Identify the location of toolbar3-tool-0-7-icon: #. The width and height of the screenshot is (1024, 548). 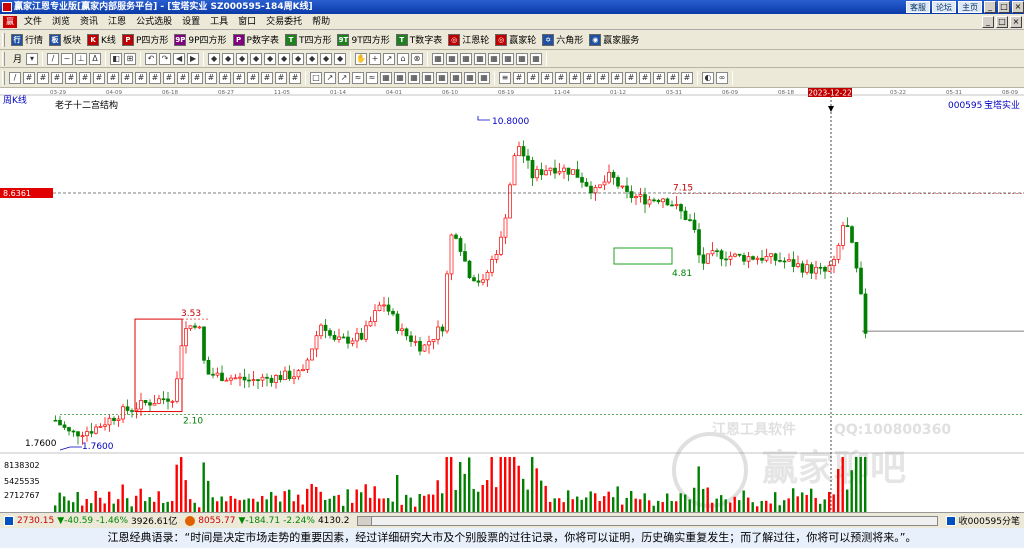
(113, 77).